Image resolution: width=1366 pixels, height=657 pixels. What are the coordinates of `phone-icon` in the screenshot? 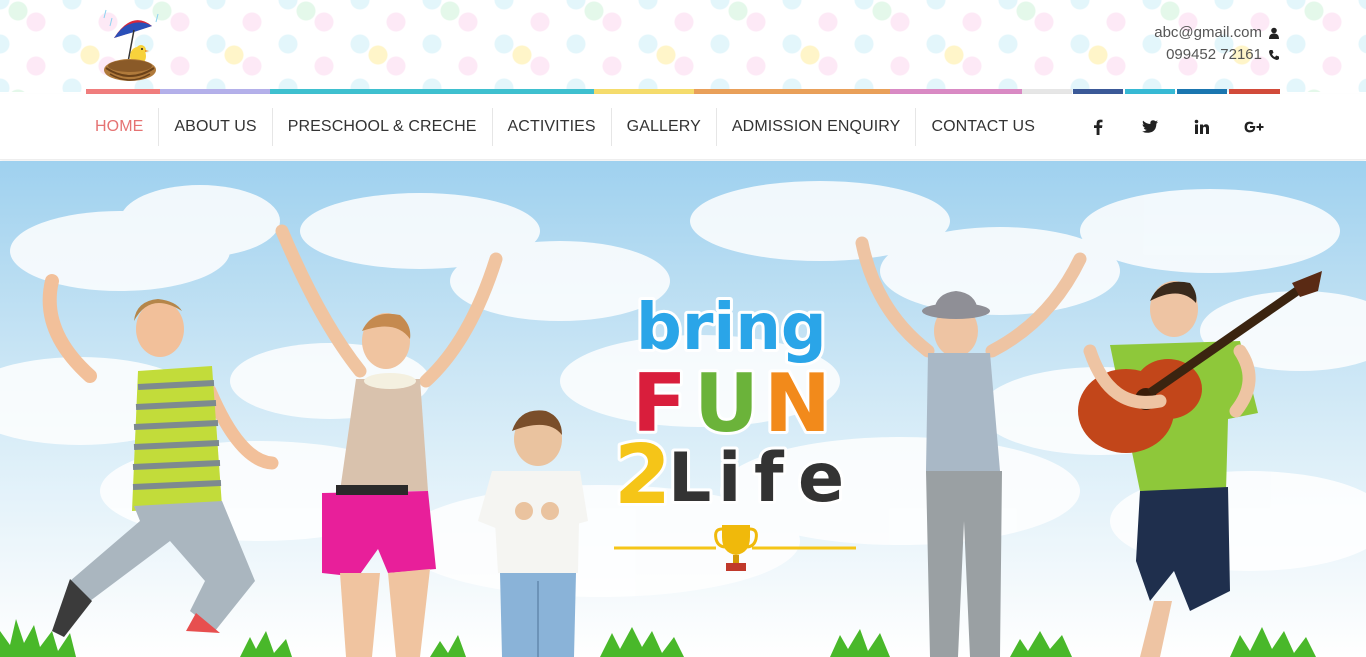 It's located at (1274, 55).